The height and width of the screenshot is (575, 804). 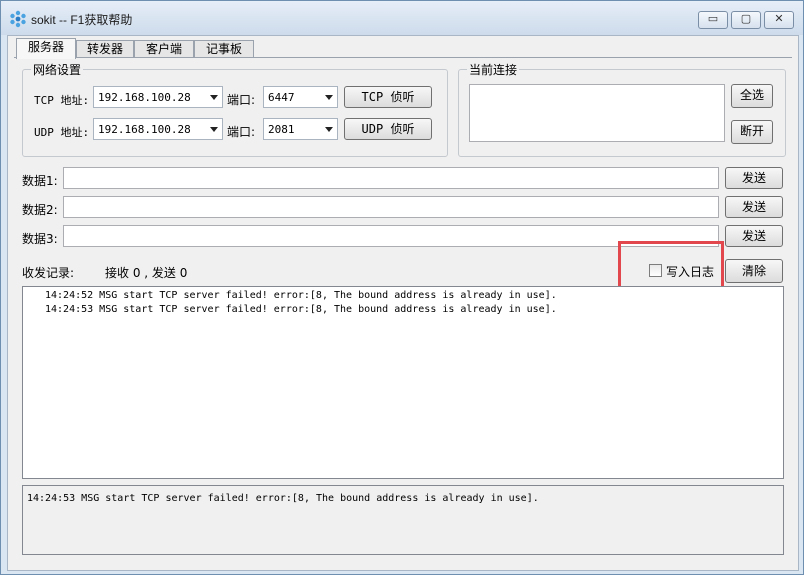 I want to click on maximize-button: ▢, so click(x=746, y=20).